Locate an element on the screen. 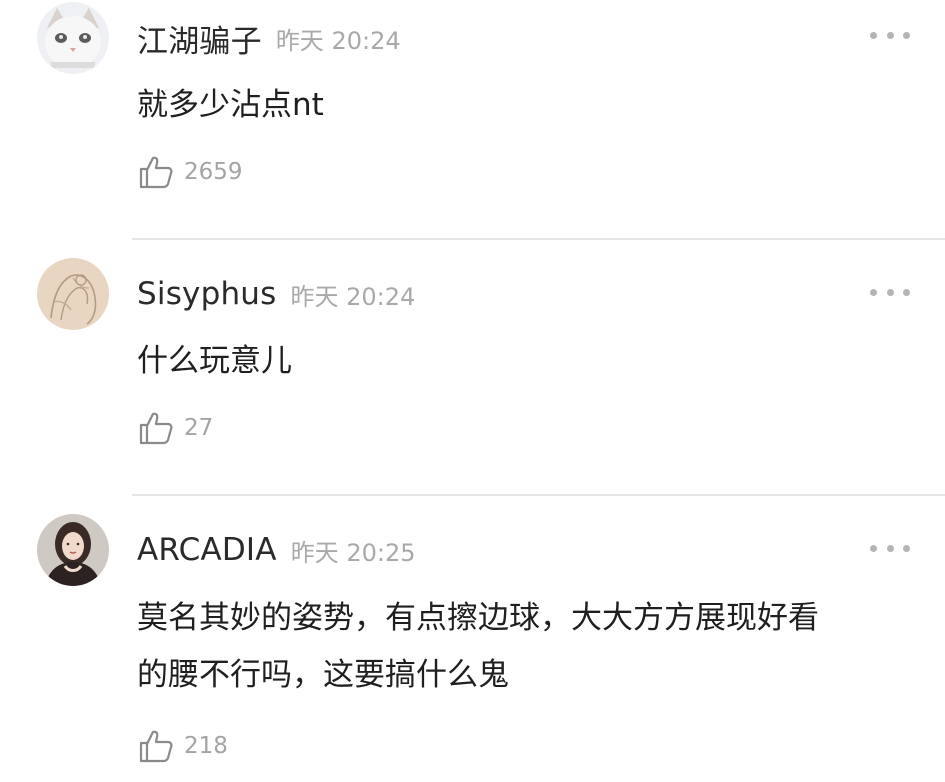  like-button: 218 is located at coordinates (183, 746).